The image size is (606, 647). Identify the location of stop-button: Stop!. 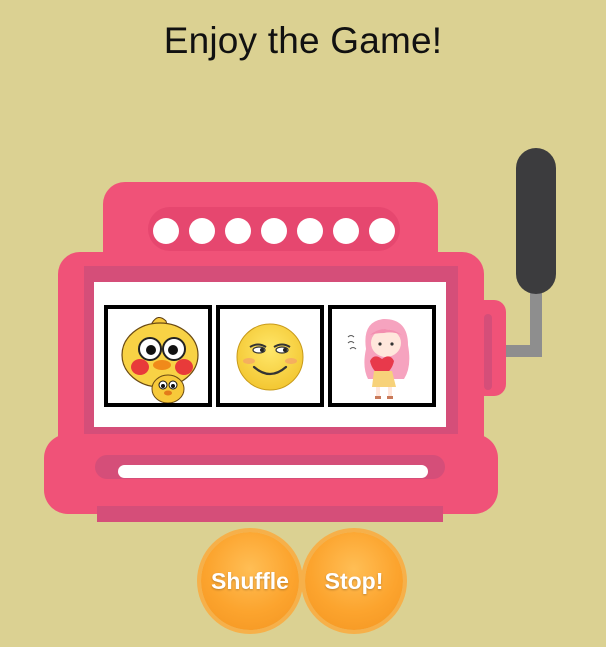
(354, 581).